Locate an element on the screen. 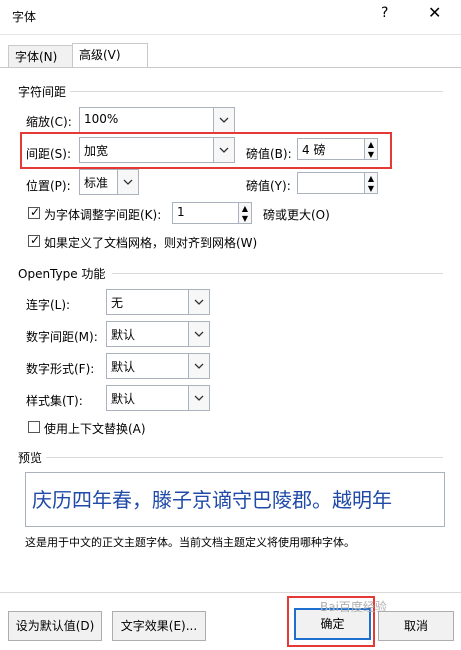 Image resolution: width=461 pixels, height=650 pixels. grid-align-label: 如果定义了文档网格，则对齐到网格(W) is located at coordinates (151, 243).